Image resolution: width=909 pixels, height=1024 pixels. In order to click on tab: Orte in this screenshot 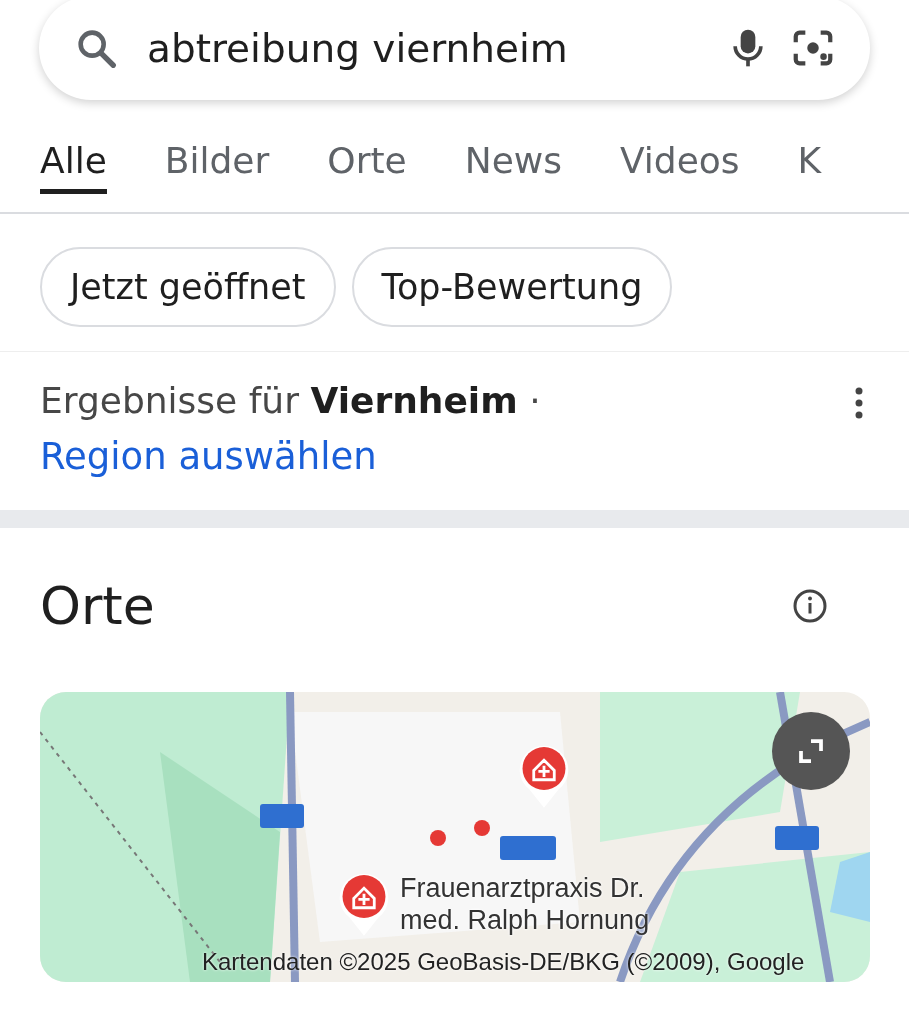, I will do `click(367, 155)`.